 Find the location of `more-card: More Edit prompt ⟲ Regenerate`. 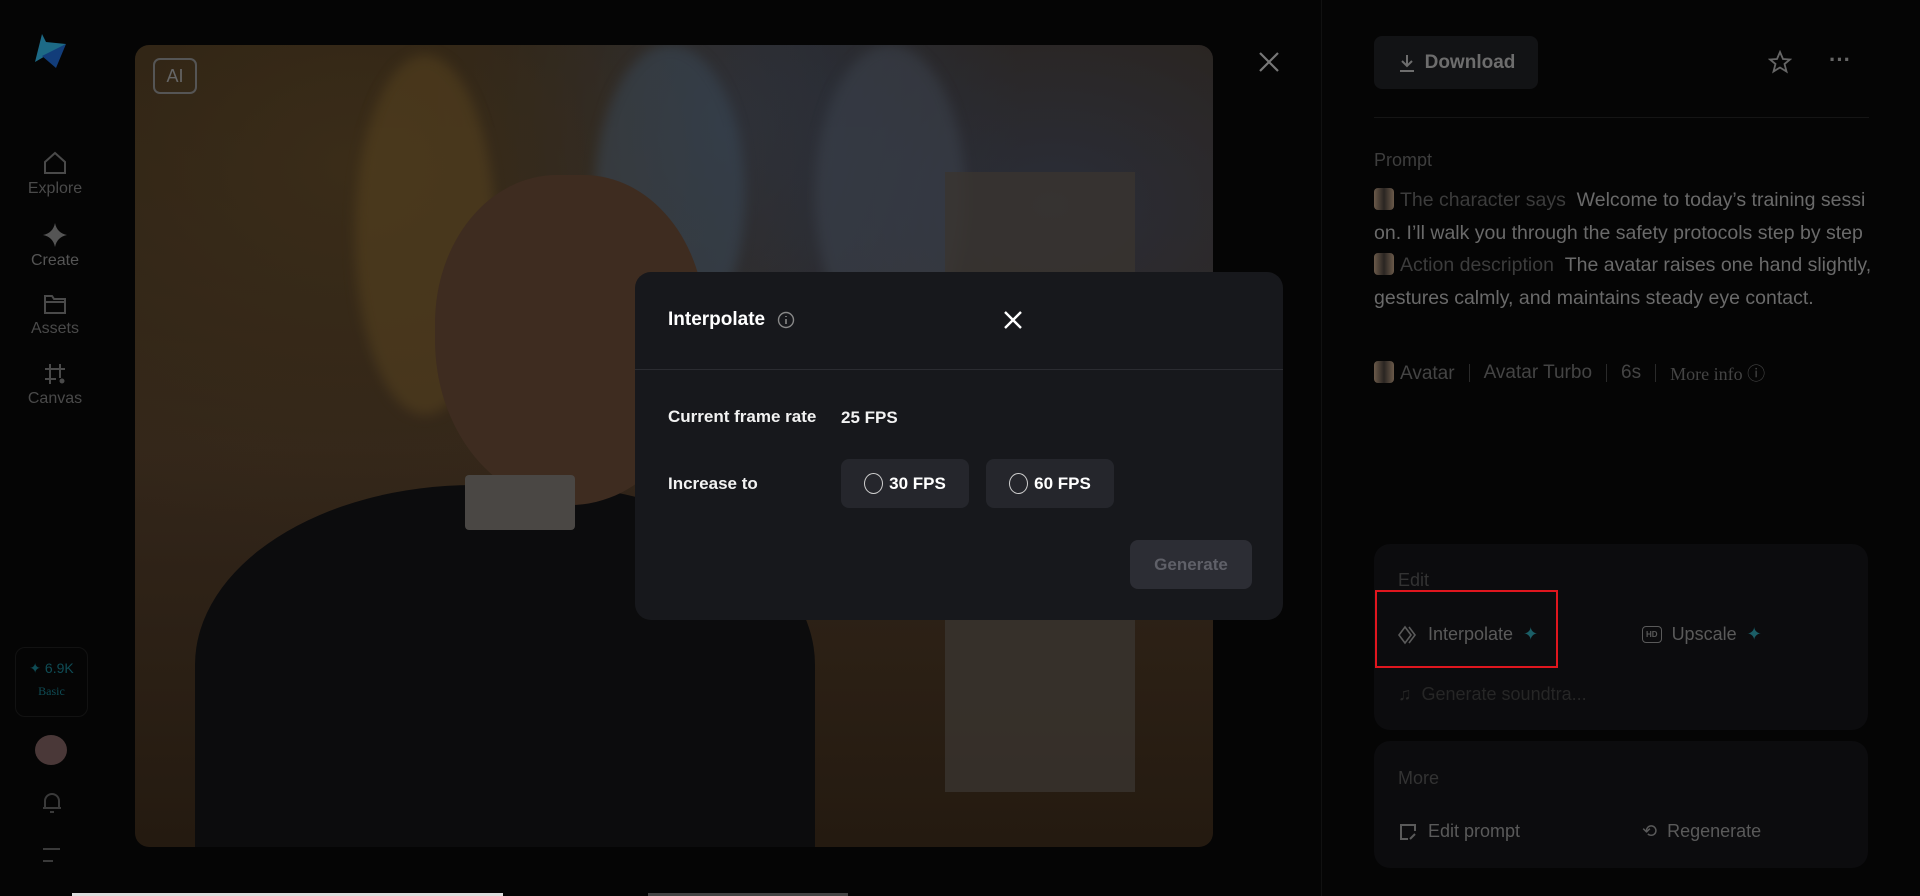

more-card: More Edit prompt ⟲ Regenerate is located at coordinates (1621, 804).